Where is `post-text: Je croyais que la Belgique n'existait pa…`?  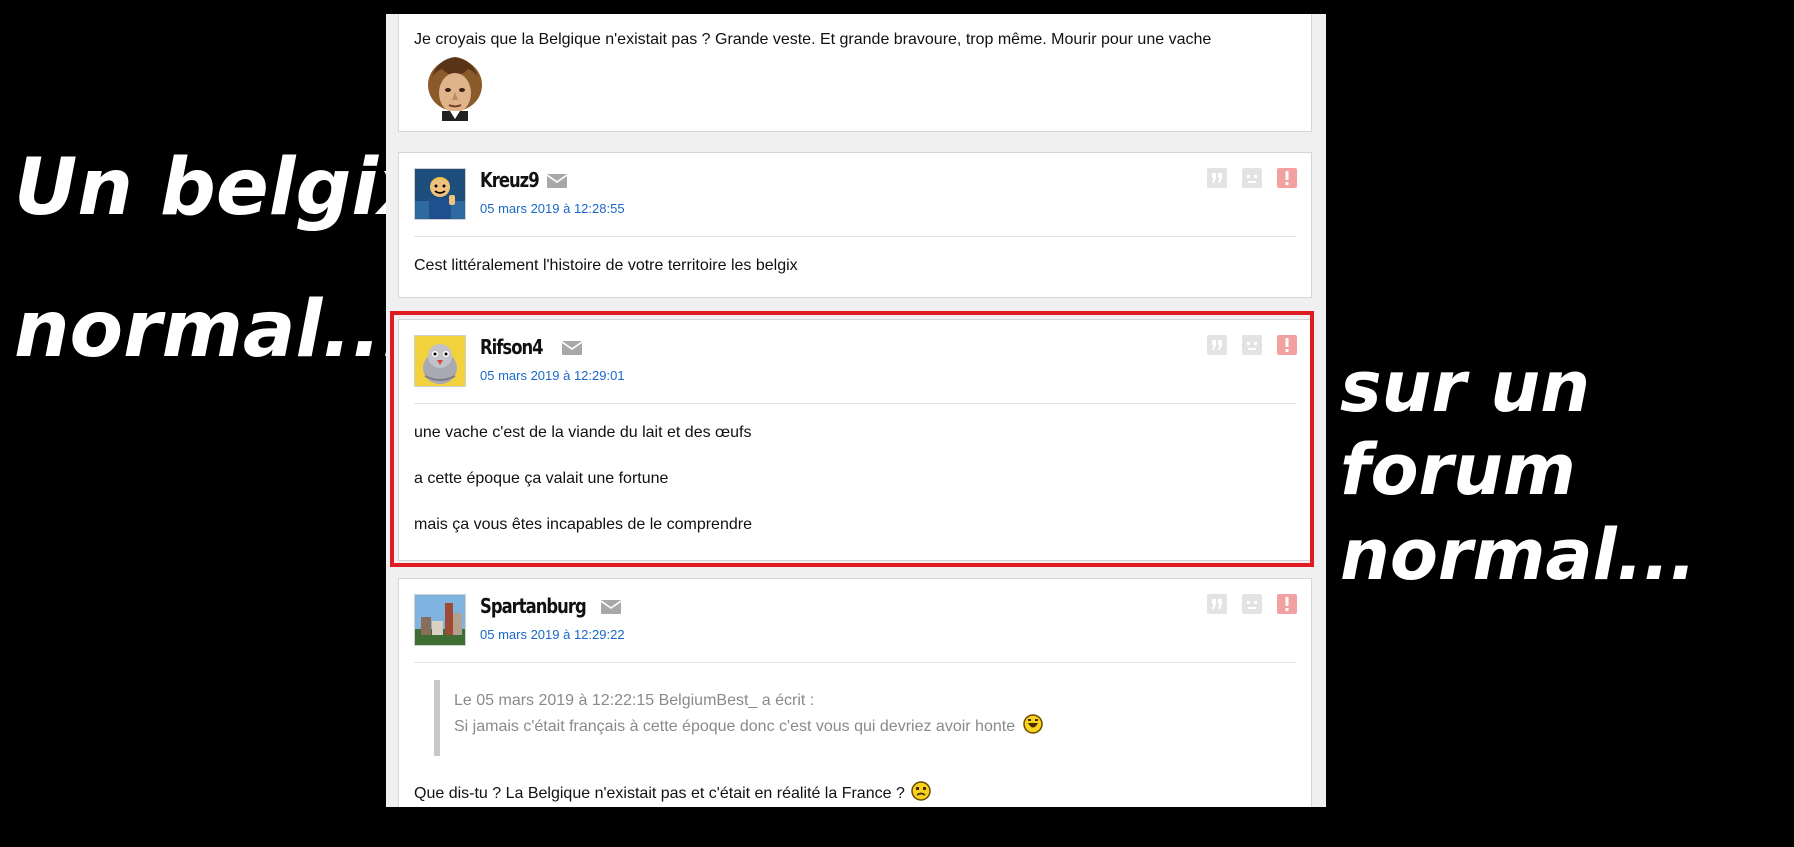 post-text: Je croyais que la Belgique n'existait pa… is located at coordinates (813, 39).